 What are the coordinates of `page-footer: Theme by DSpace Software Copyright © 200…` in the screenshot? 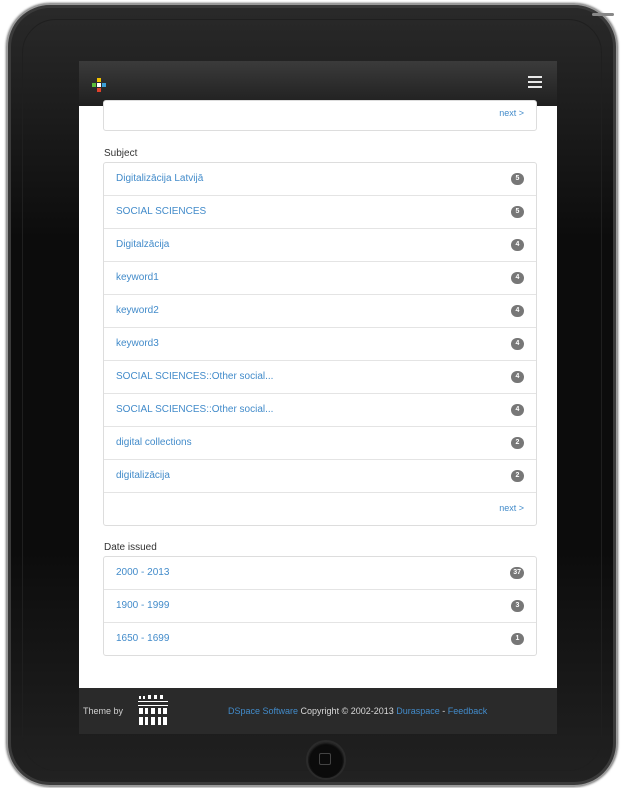 It's located at (318, 711).